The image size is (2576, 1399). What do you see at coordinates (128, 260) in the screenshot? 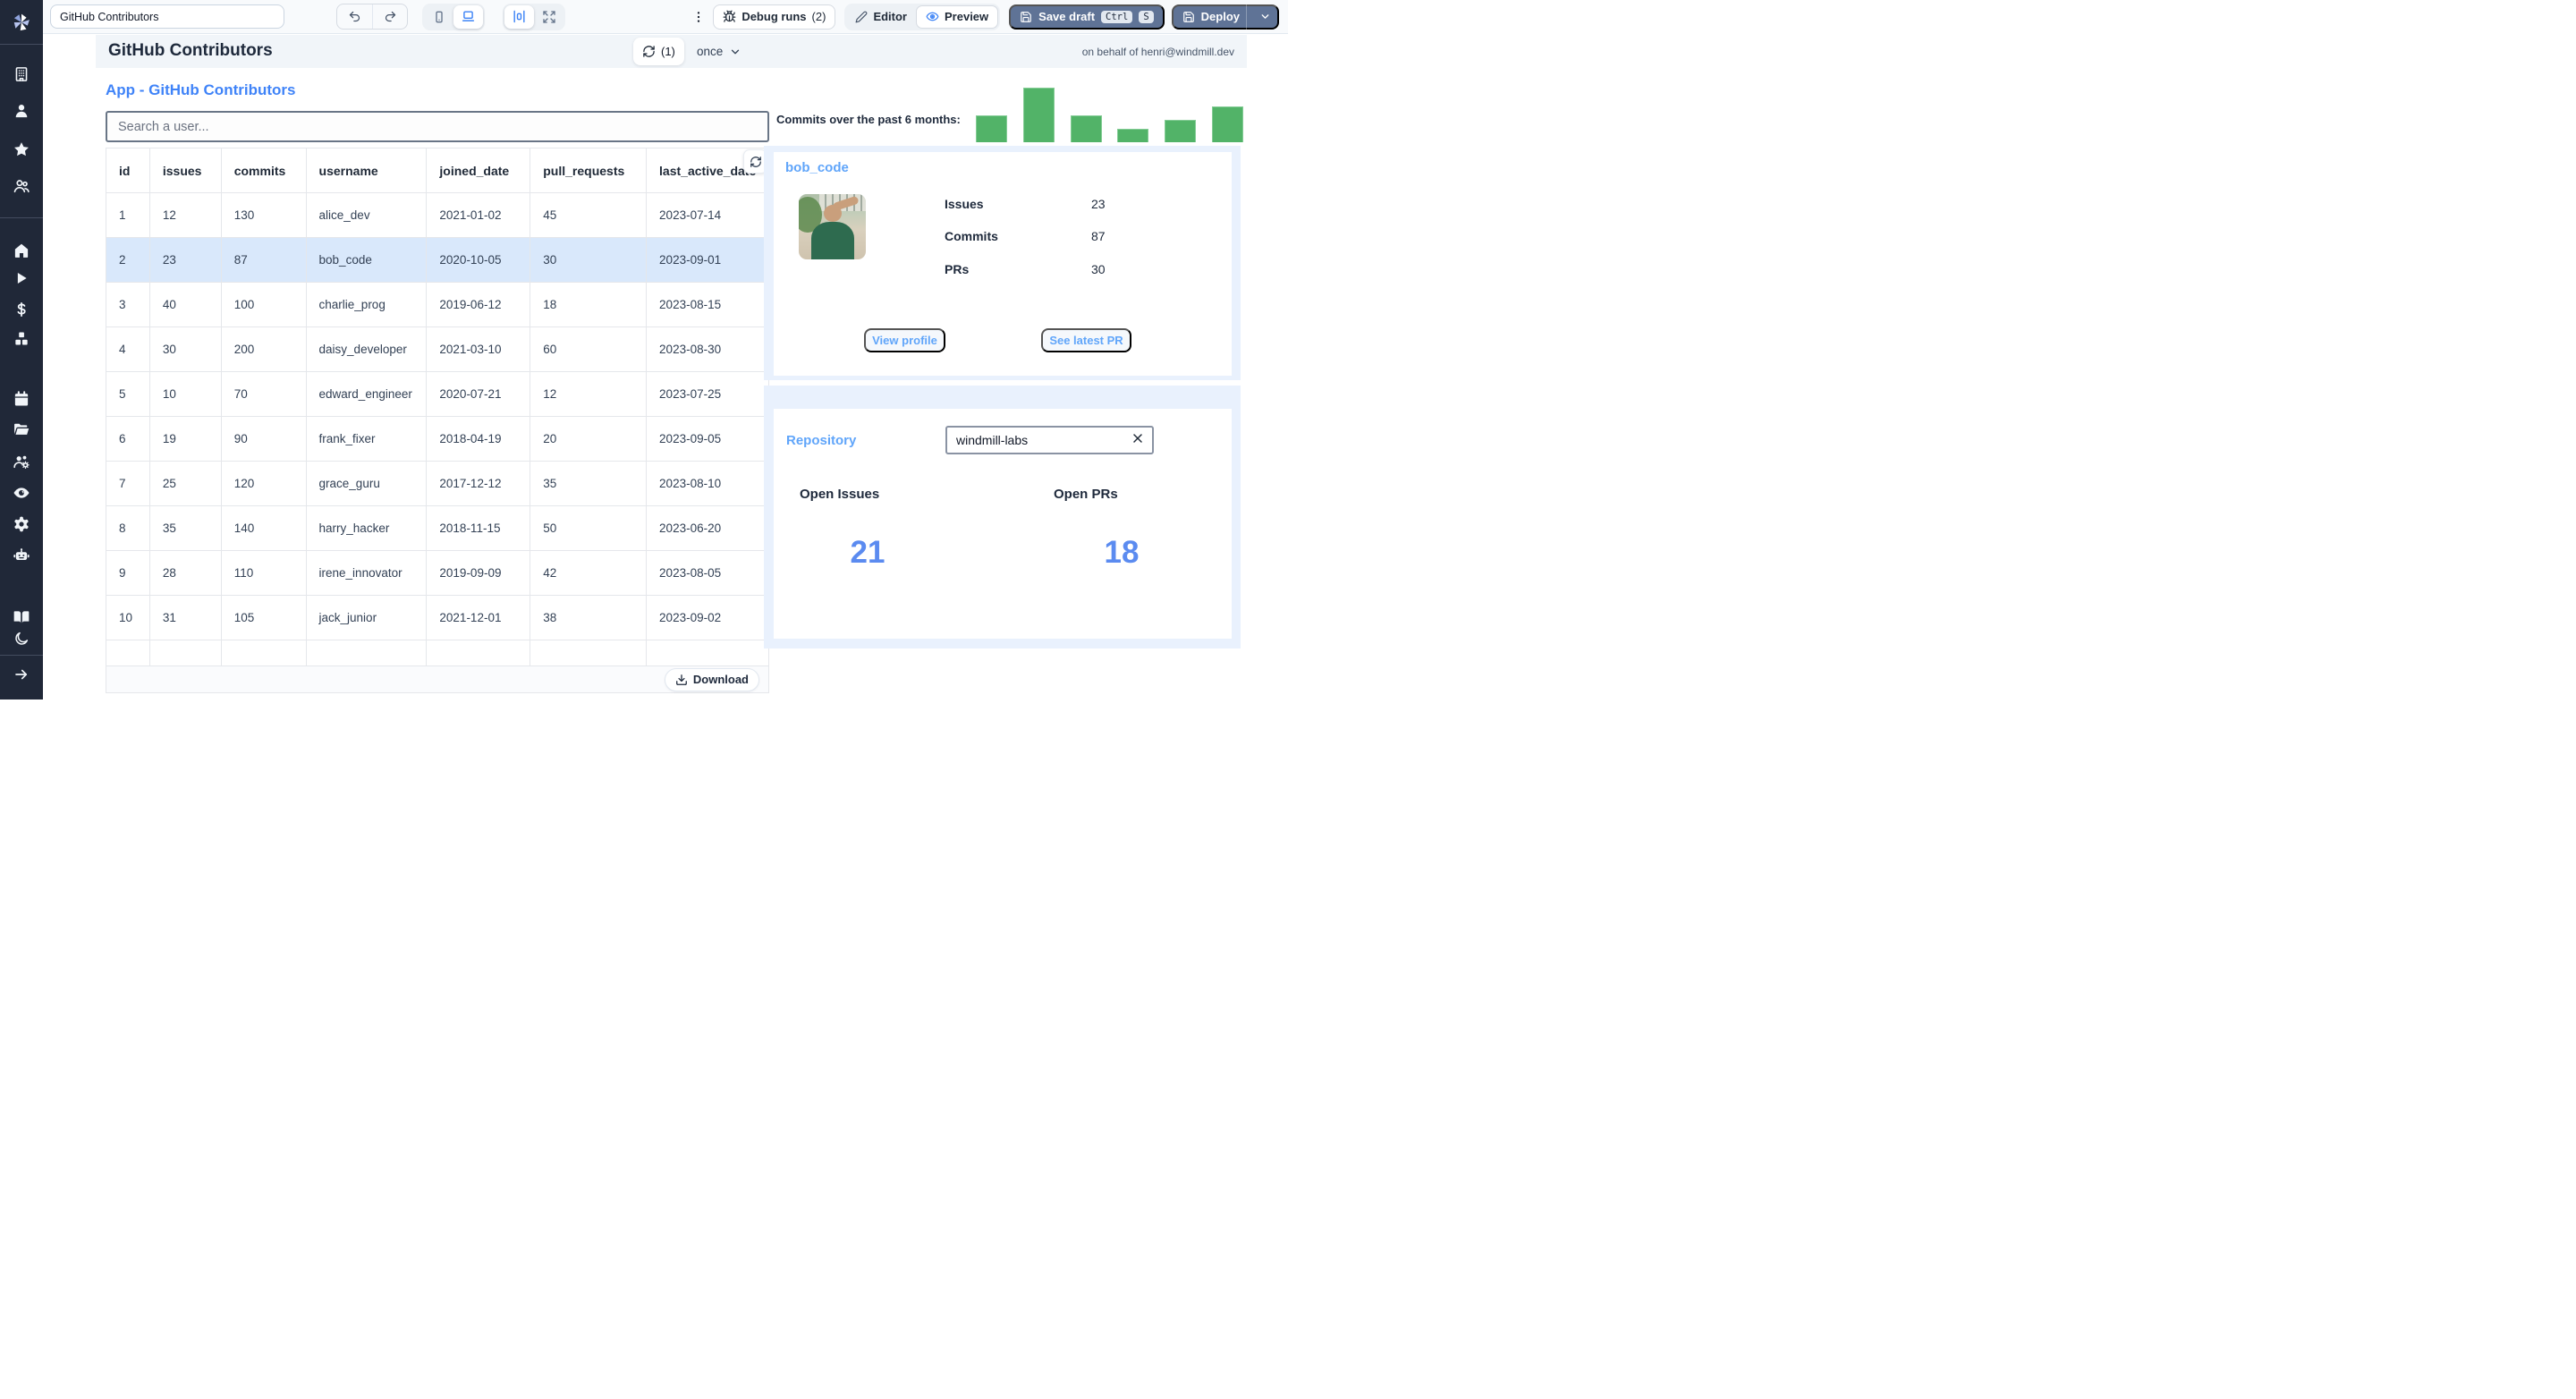
I see `table-cell: 2` at bounding box center [128, 260].